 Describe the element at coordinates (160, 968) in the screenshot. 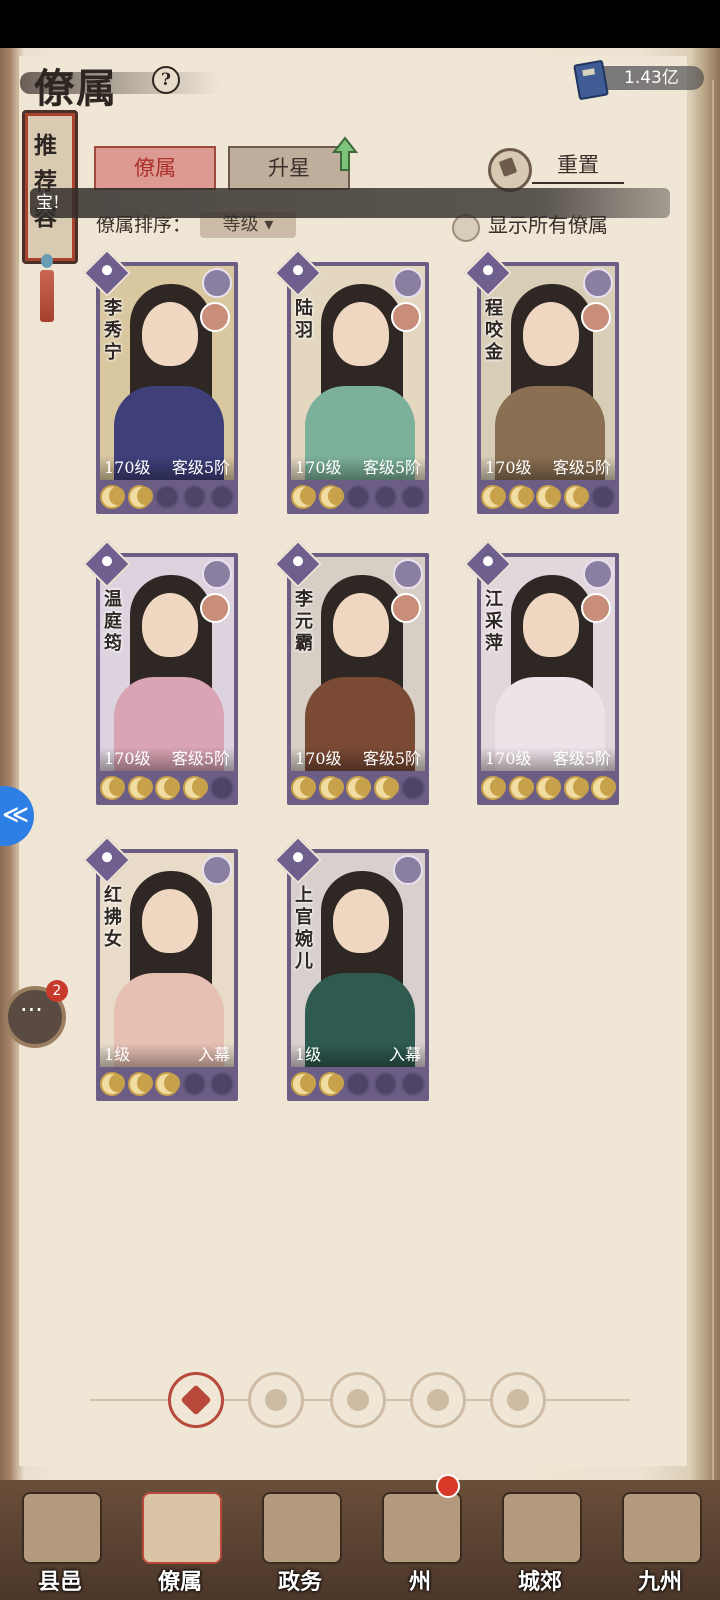

I see `subordinate-card: 红拂女 1级 入幕` at that location.